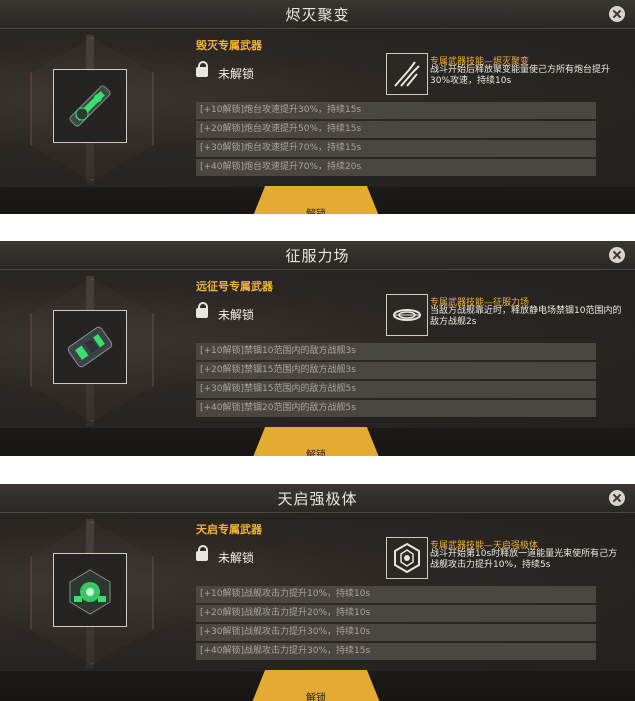 This screenshot has width=635, height=701. I want to click on panel-title-bar: 天启强极体, so click(317, 498).